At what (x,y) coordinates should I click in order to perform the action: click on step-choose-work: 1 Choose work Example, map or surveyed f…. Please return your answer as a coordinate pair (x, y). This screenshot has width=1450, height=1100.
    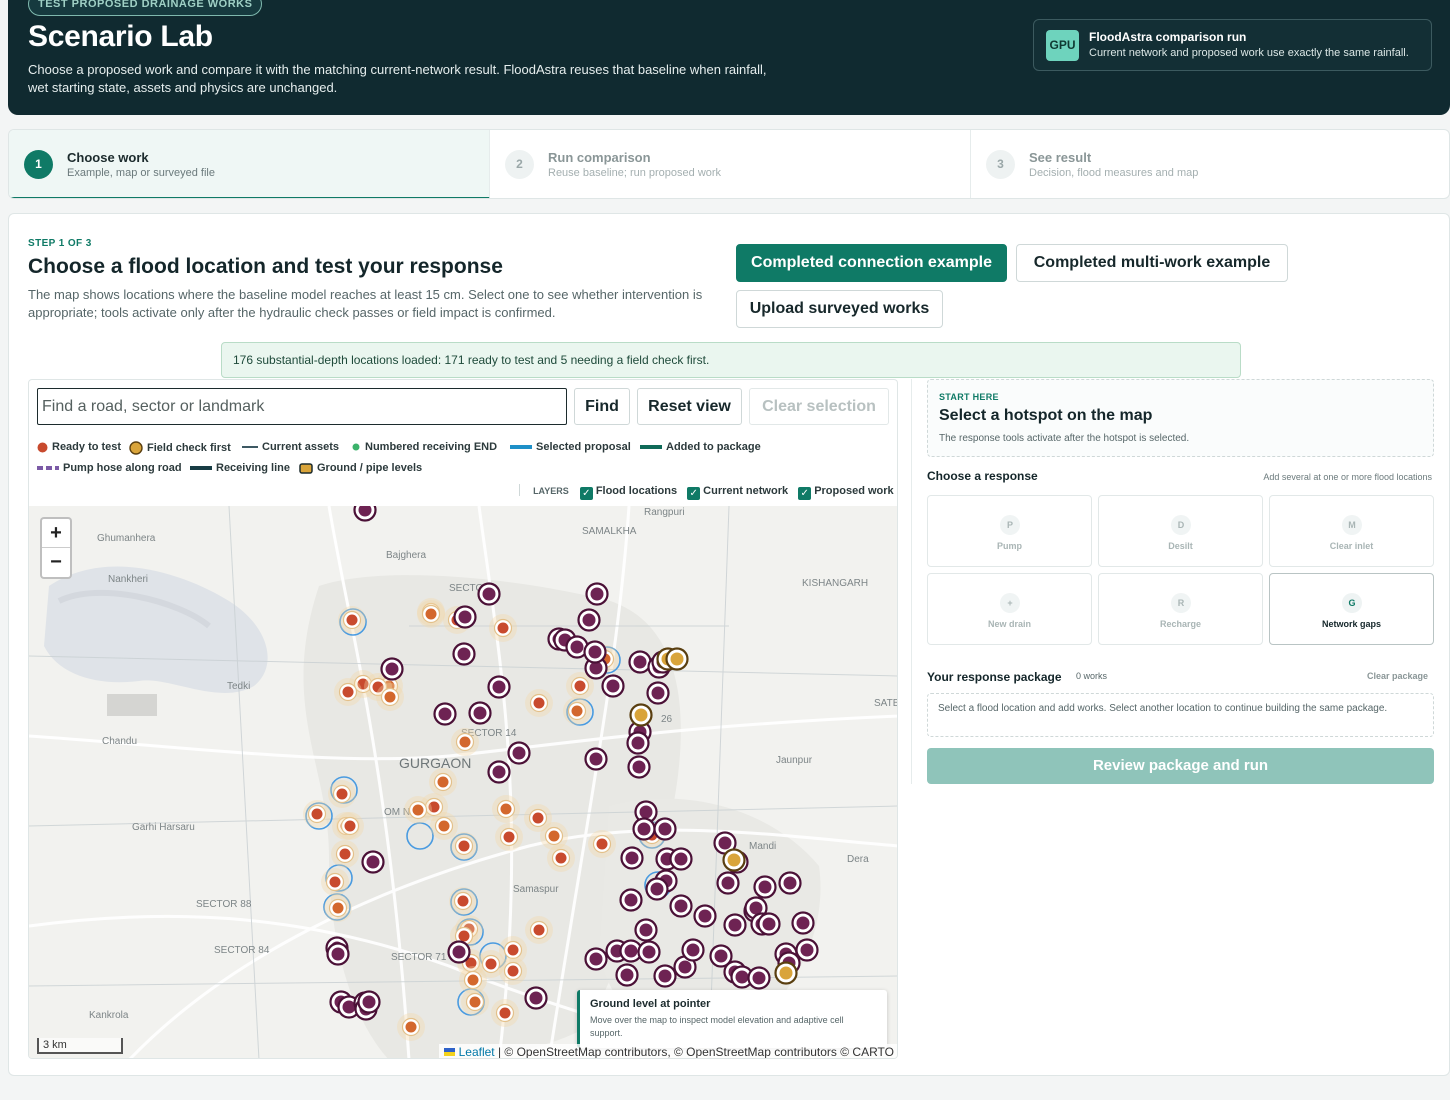
    Looking at the image, I should click on (249, 164).